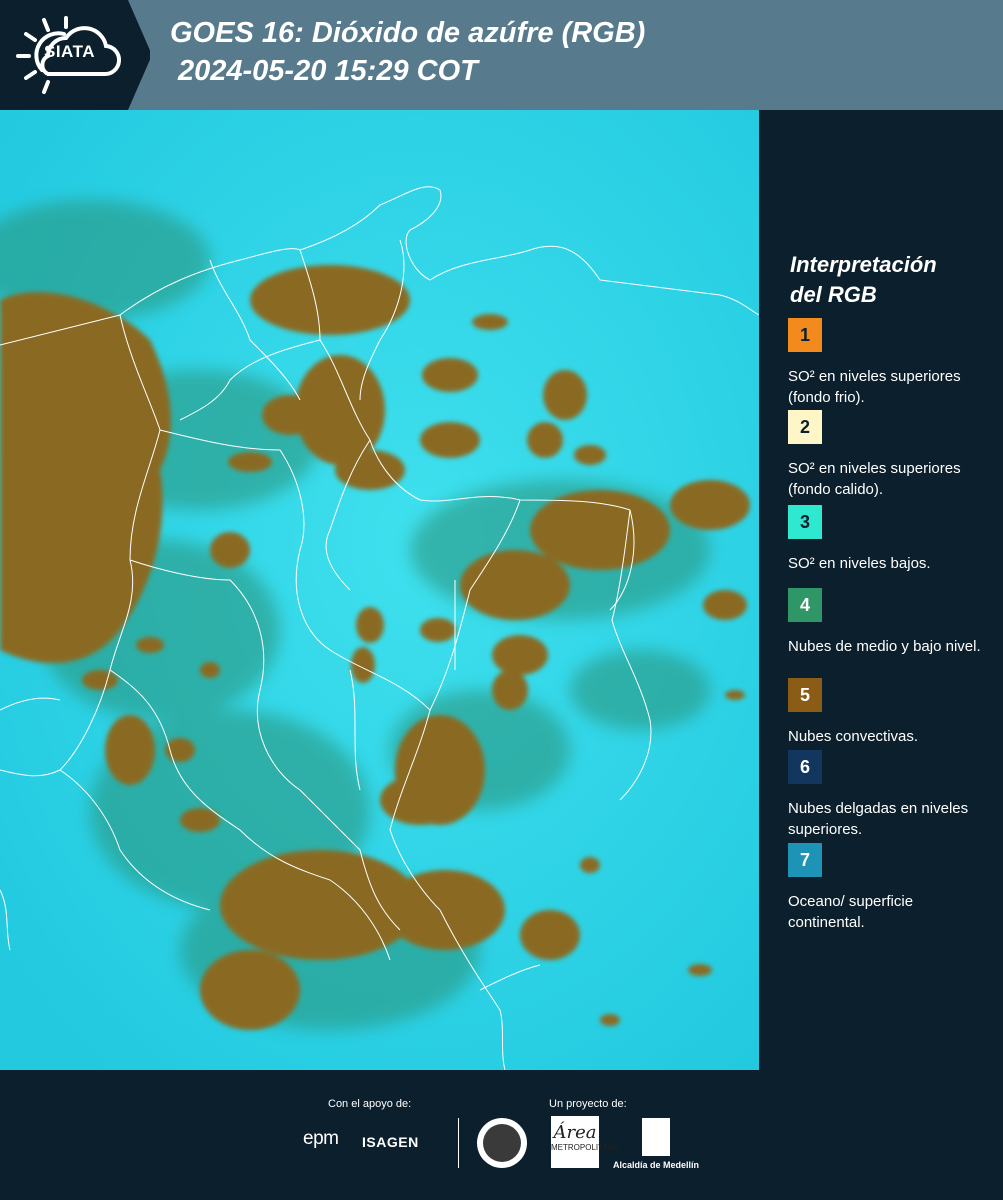 The image size is (1003, 1200). Describe the element at coordinates (888, 363) in the screenshot. I see `legend-item-1: 1 SO² en niveles superiores (fondo frio).` at that location.